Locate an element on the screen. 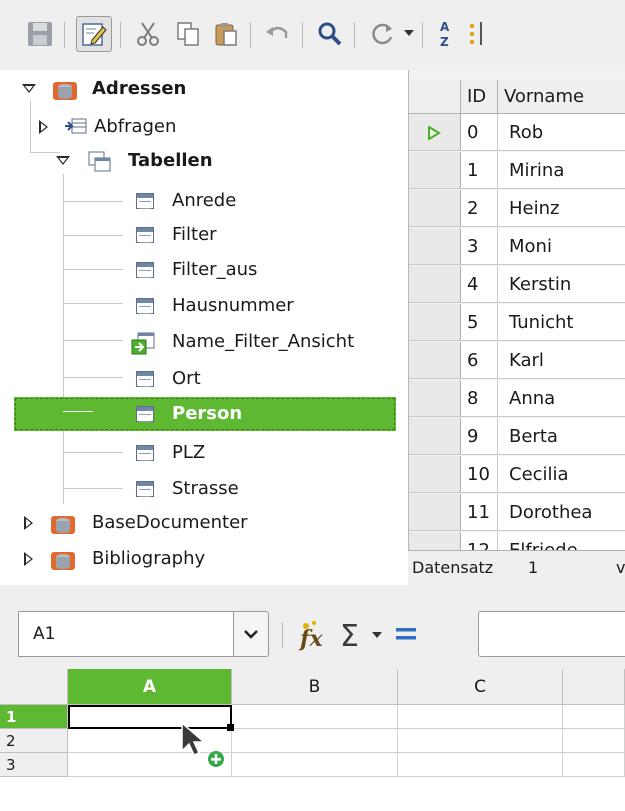 Image resolution: width=625 pixels, height=811 pixels. table-row: 1 Mirina is located at coordinates (517, 171).